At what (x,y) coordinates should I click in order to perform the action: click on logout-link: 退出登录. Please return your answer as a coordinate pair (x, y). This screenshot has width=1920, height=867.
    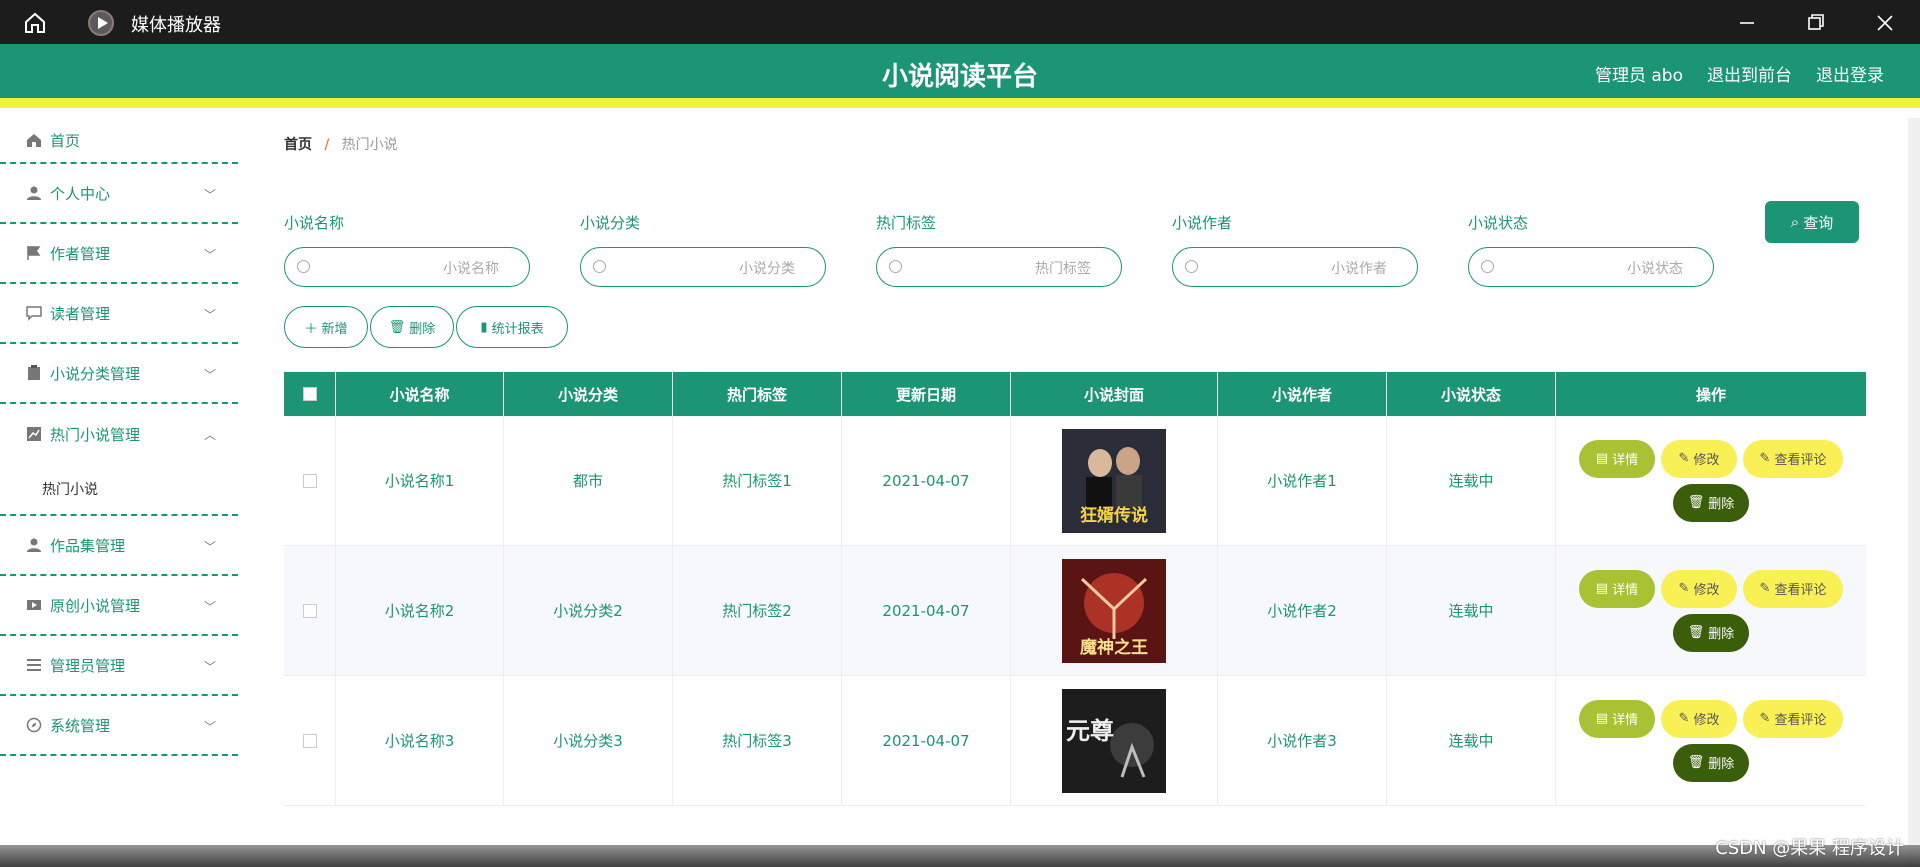
    Looking at the image, I should click on (1850, 73).